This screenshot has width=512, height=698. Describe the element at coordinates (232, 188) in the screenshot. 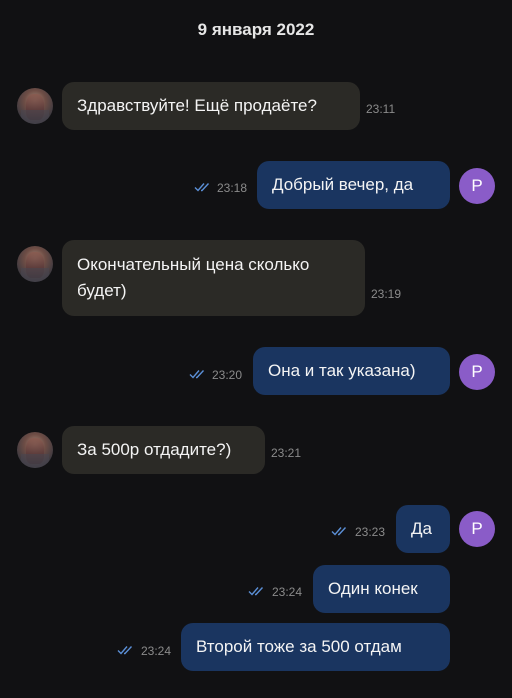

I see `message-time: 23:18` at that location.